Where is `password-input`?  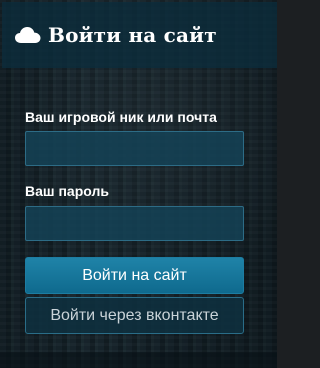
password-input is located at coordinates (134, 223).